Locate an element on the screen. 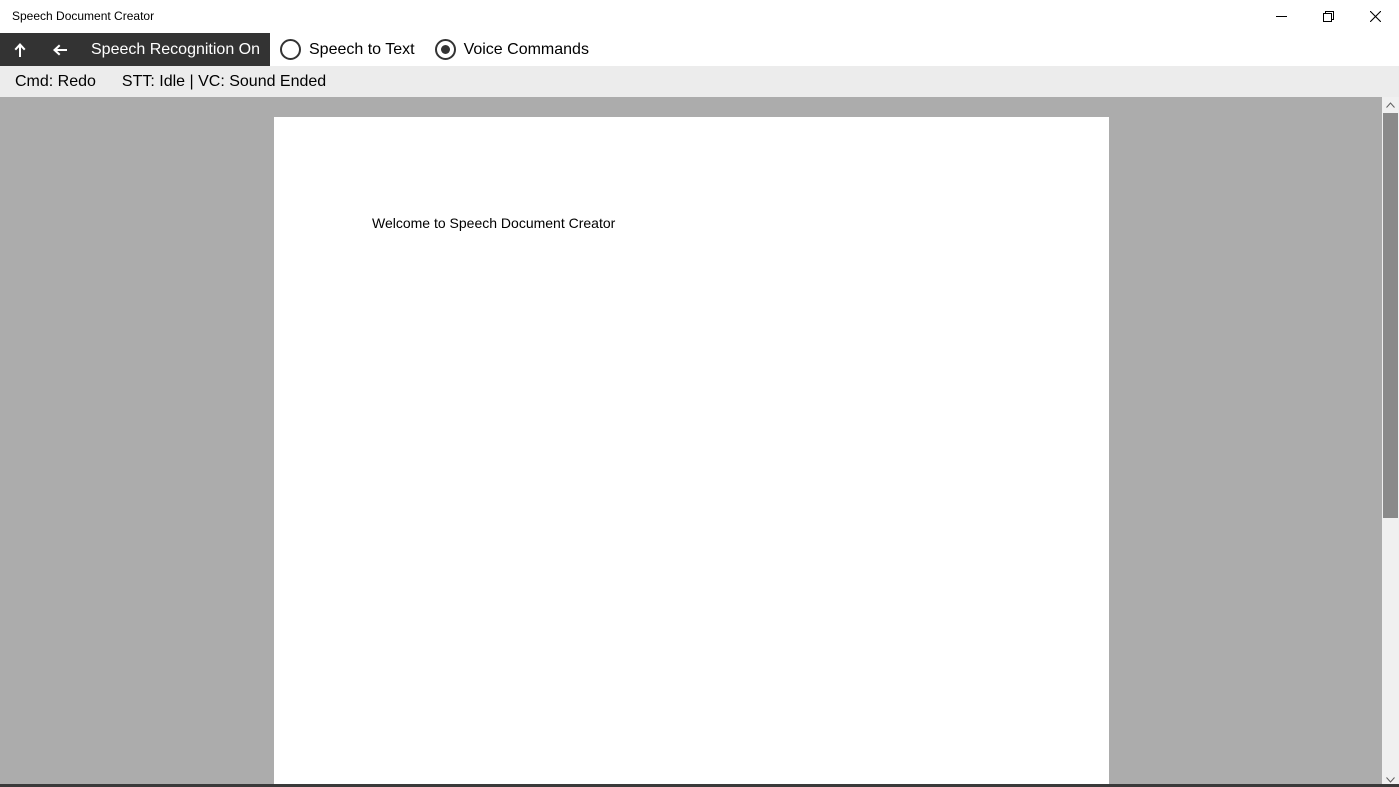 The height and width of the screenshot is (787, 1399). close-button is located at coordinates (1375, 16).